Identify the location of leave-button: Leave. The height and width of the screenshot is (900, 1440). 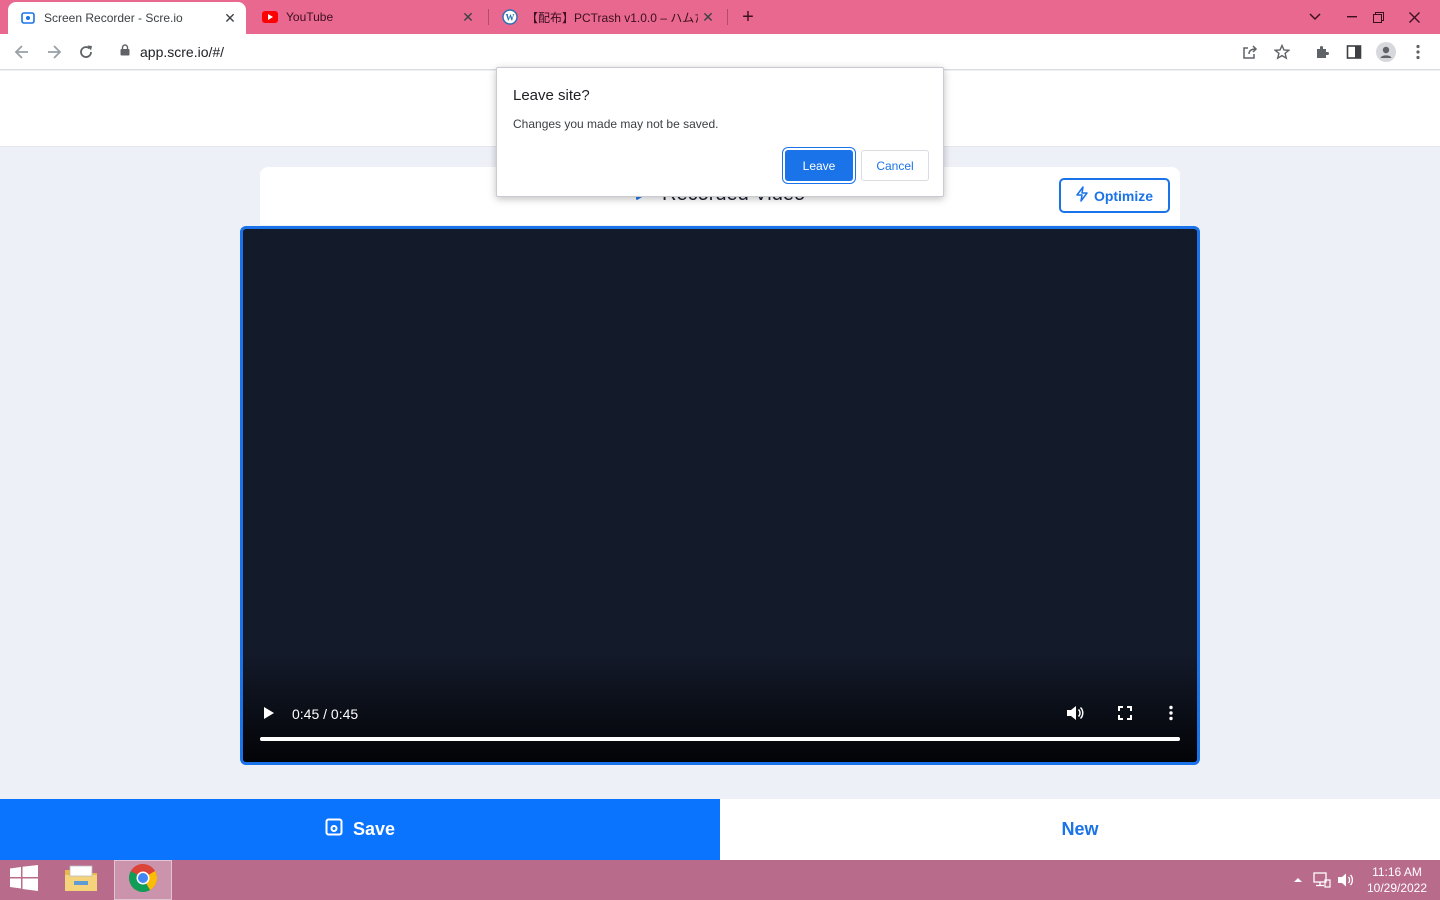
(819, 165).